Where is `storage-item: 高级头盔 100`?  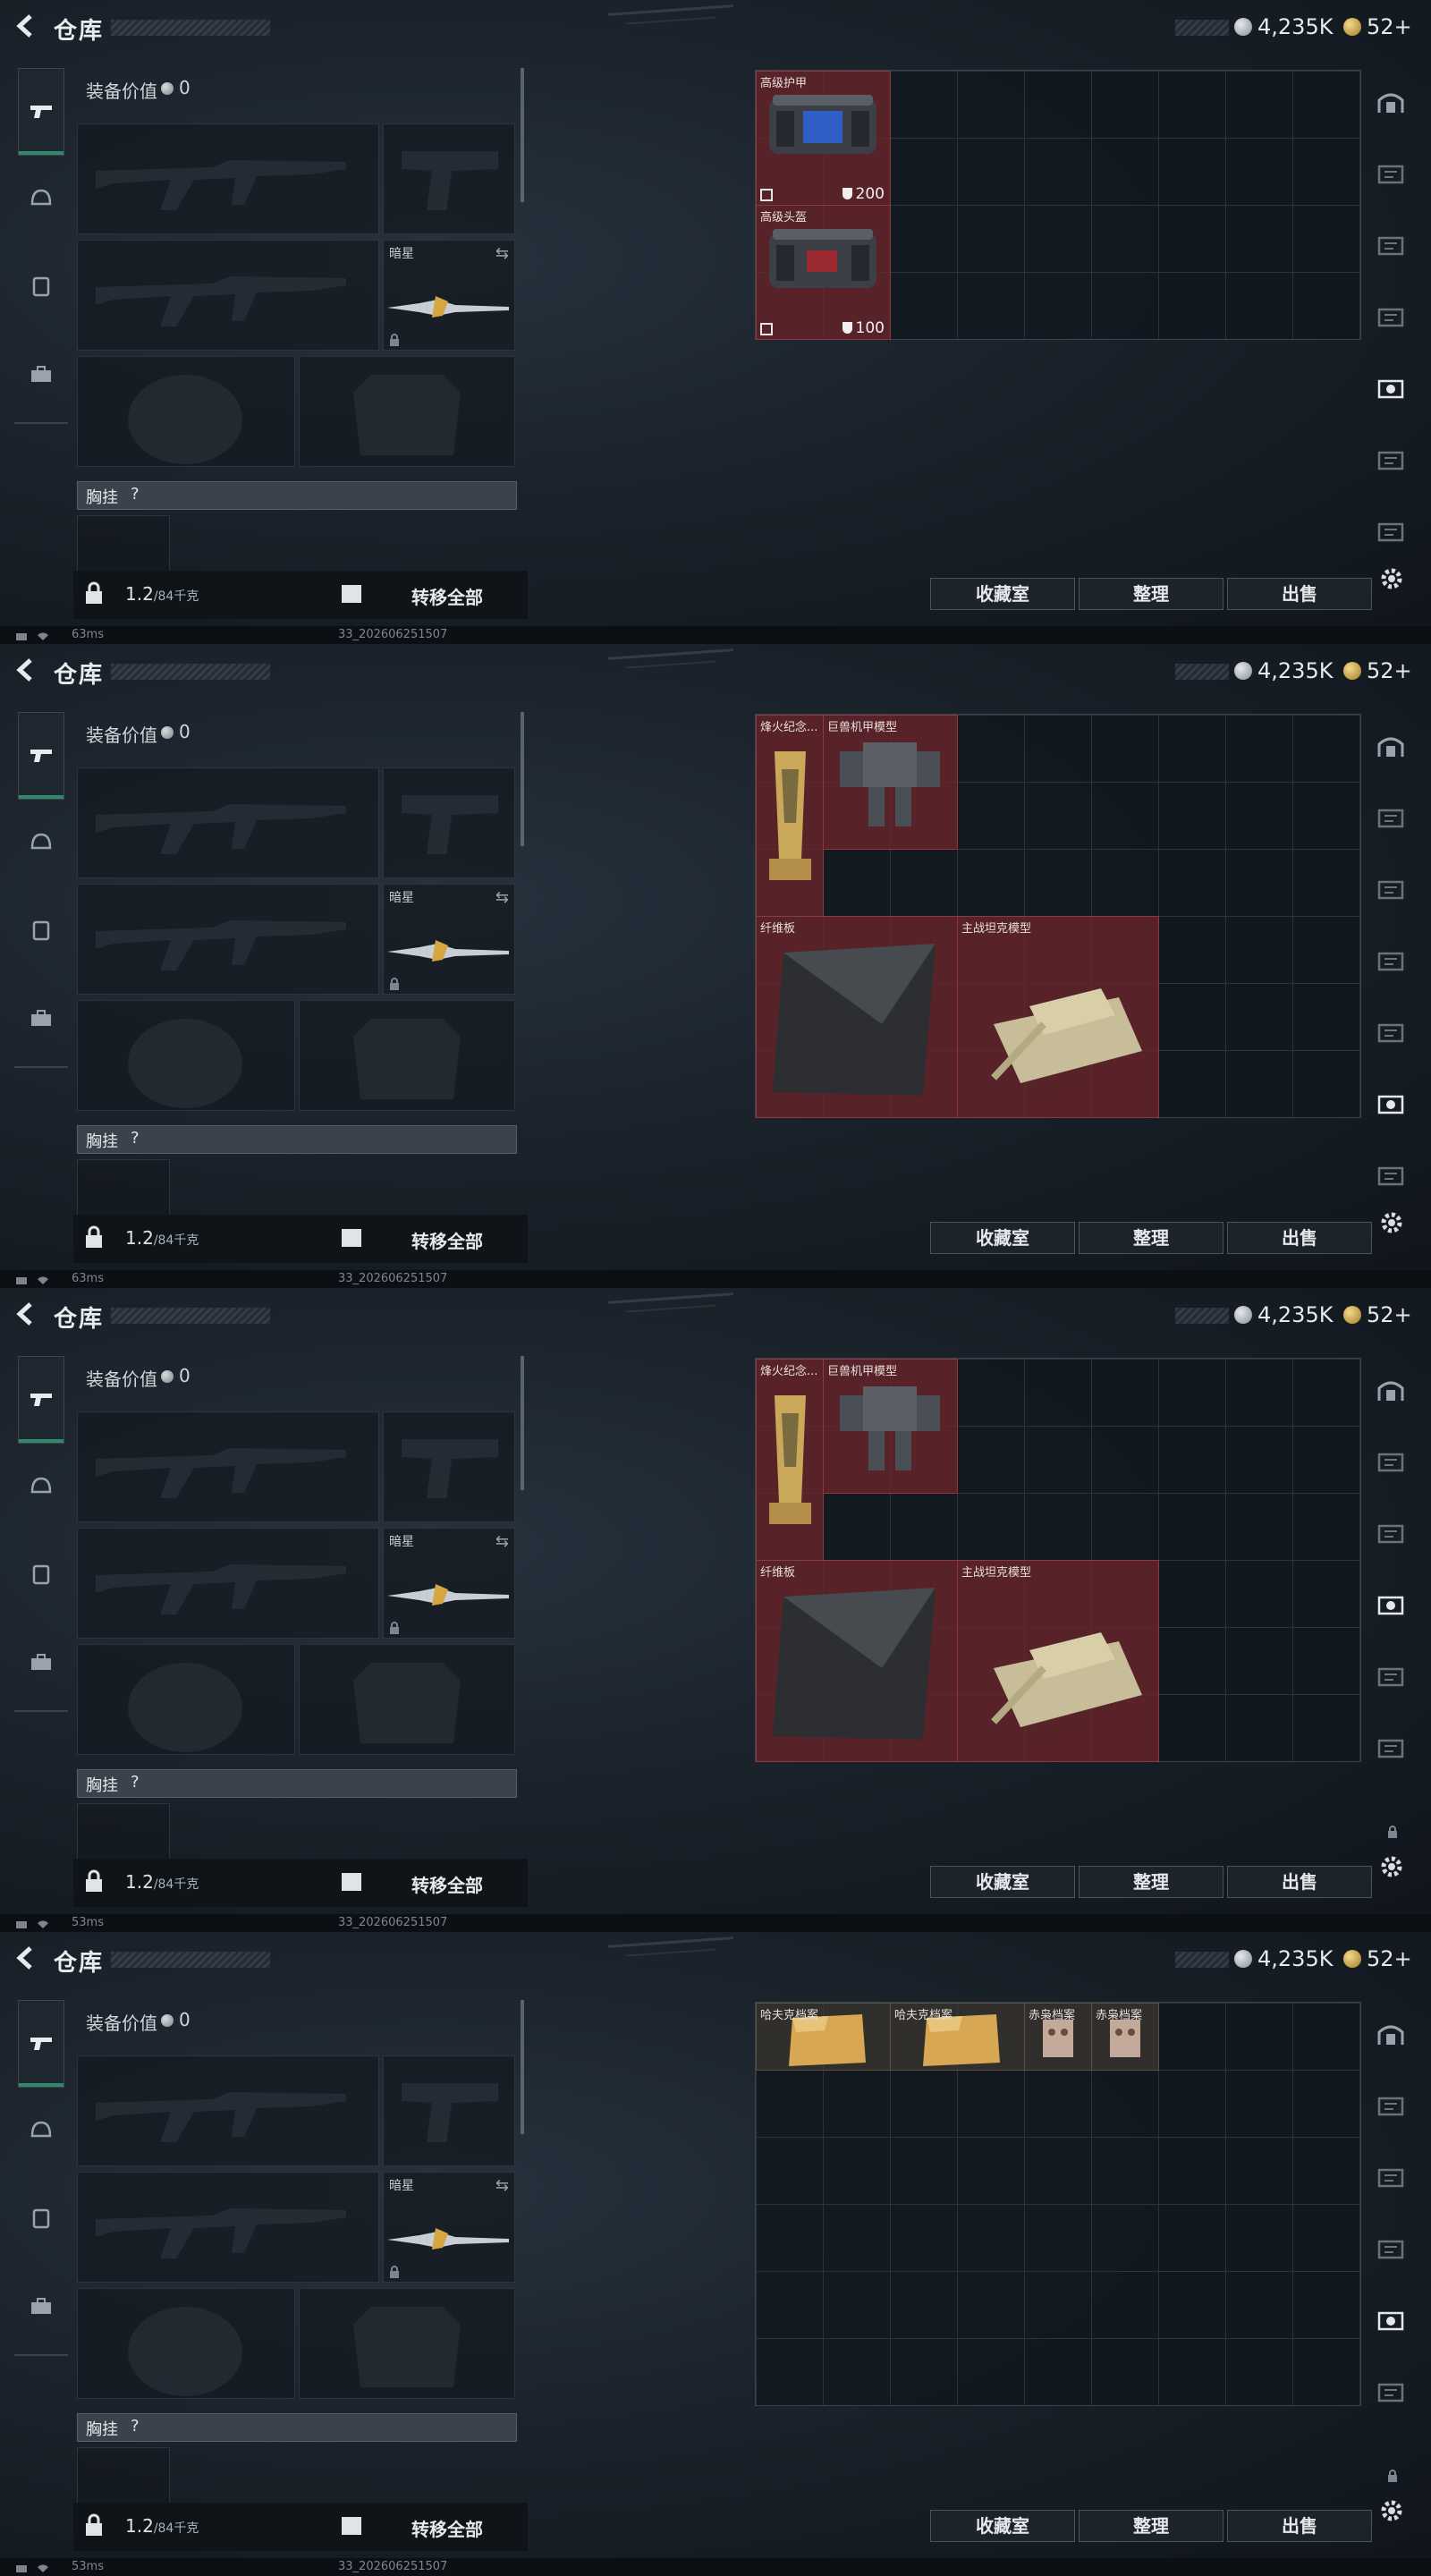
storage-item: 高级头盔 100 is located at coordinates (823, 272).